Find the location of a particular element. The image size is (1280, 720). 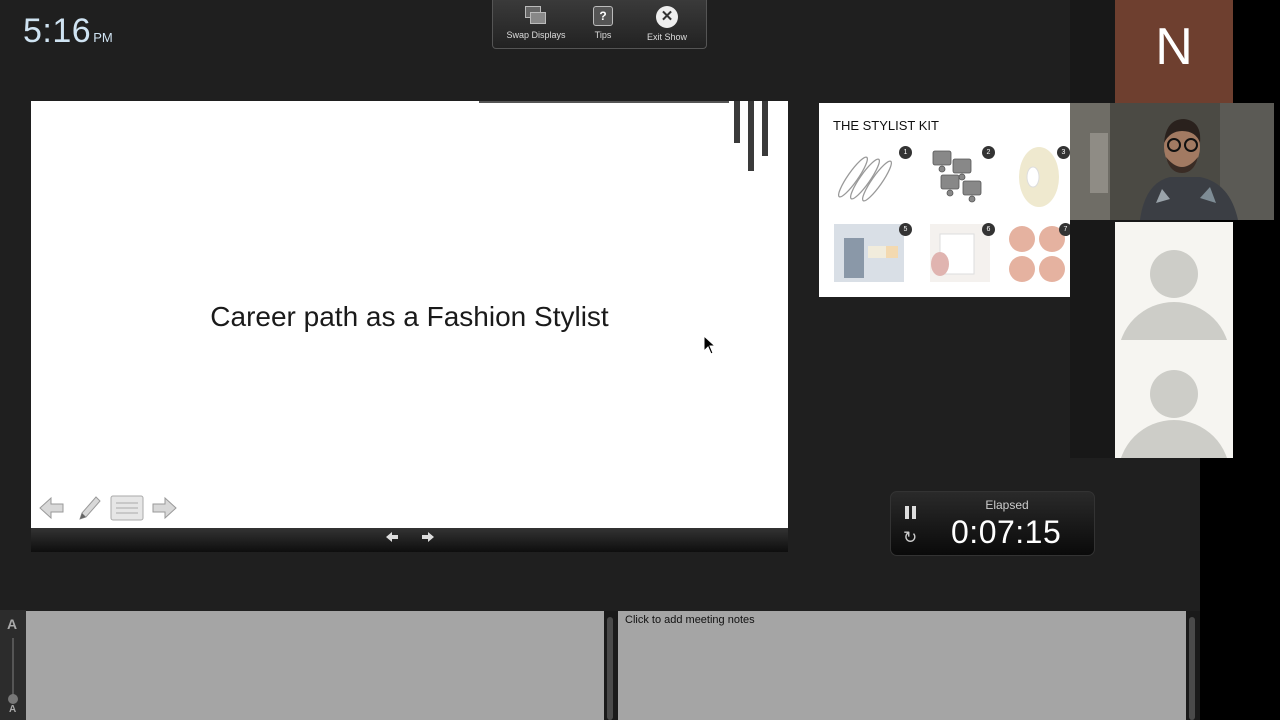

font-size-small-label: A is located at coordinates (13, 709).